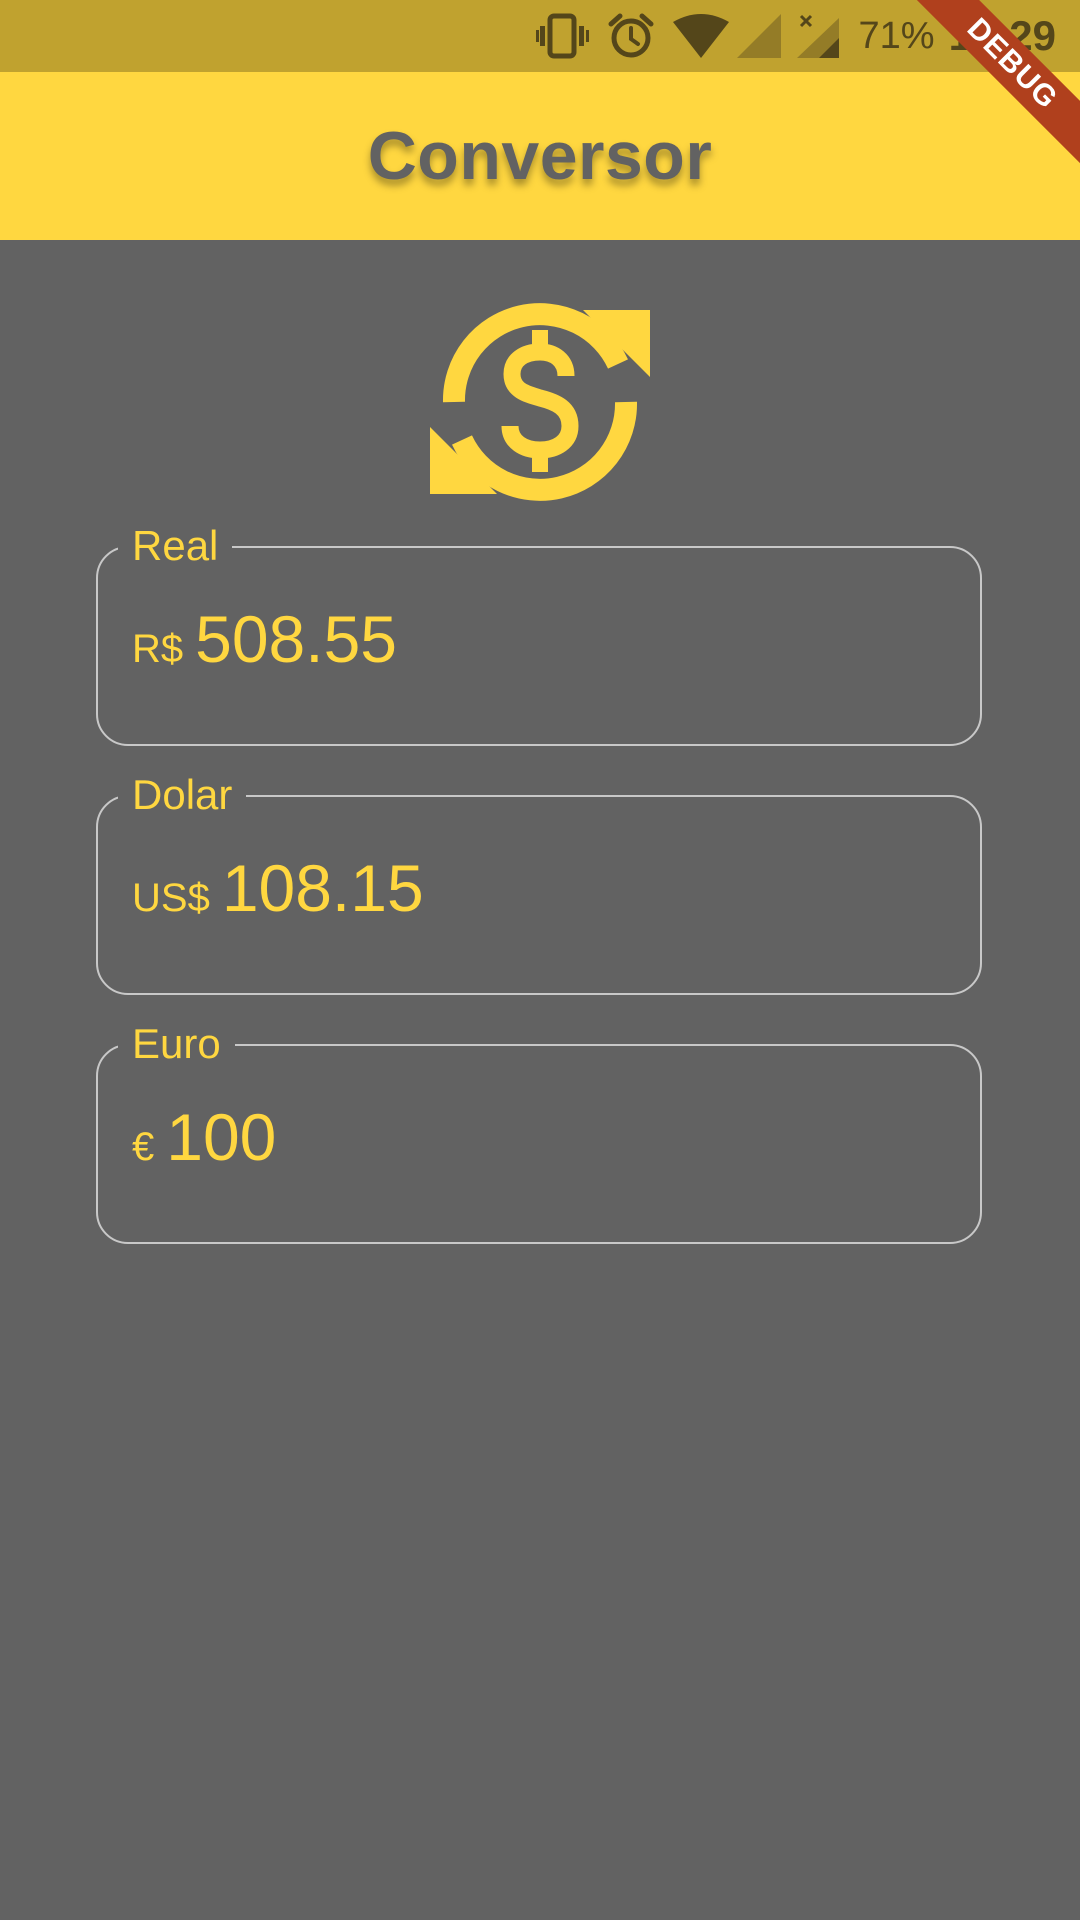 Image resolution: width=1080 pixels, height=1920 pixels. I want to click on page-title: Conversor, so click(540, 156).